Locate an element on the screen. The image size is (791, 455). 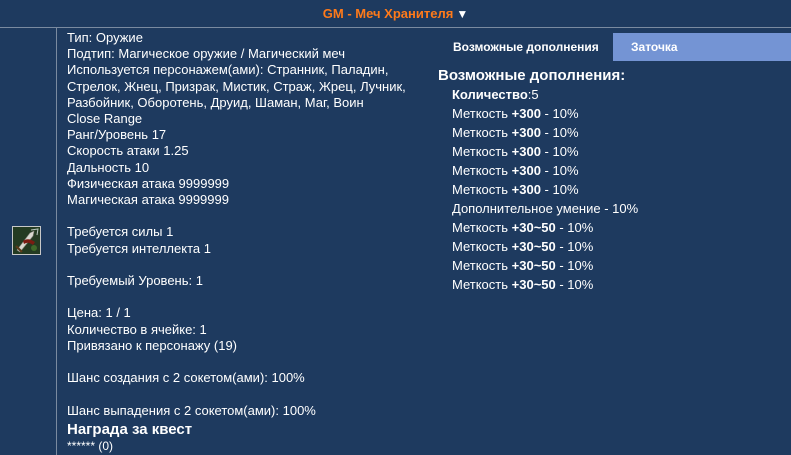
req-strength: Требуется силы 1 is located at coordinates (120, 232).